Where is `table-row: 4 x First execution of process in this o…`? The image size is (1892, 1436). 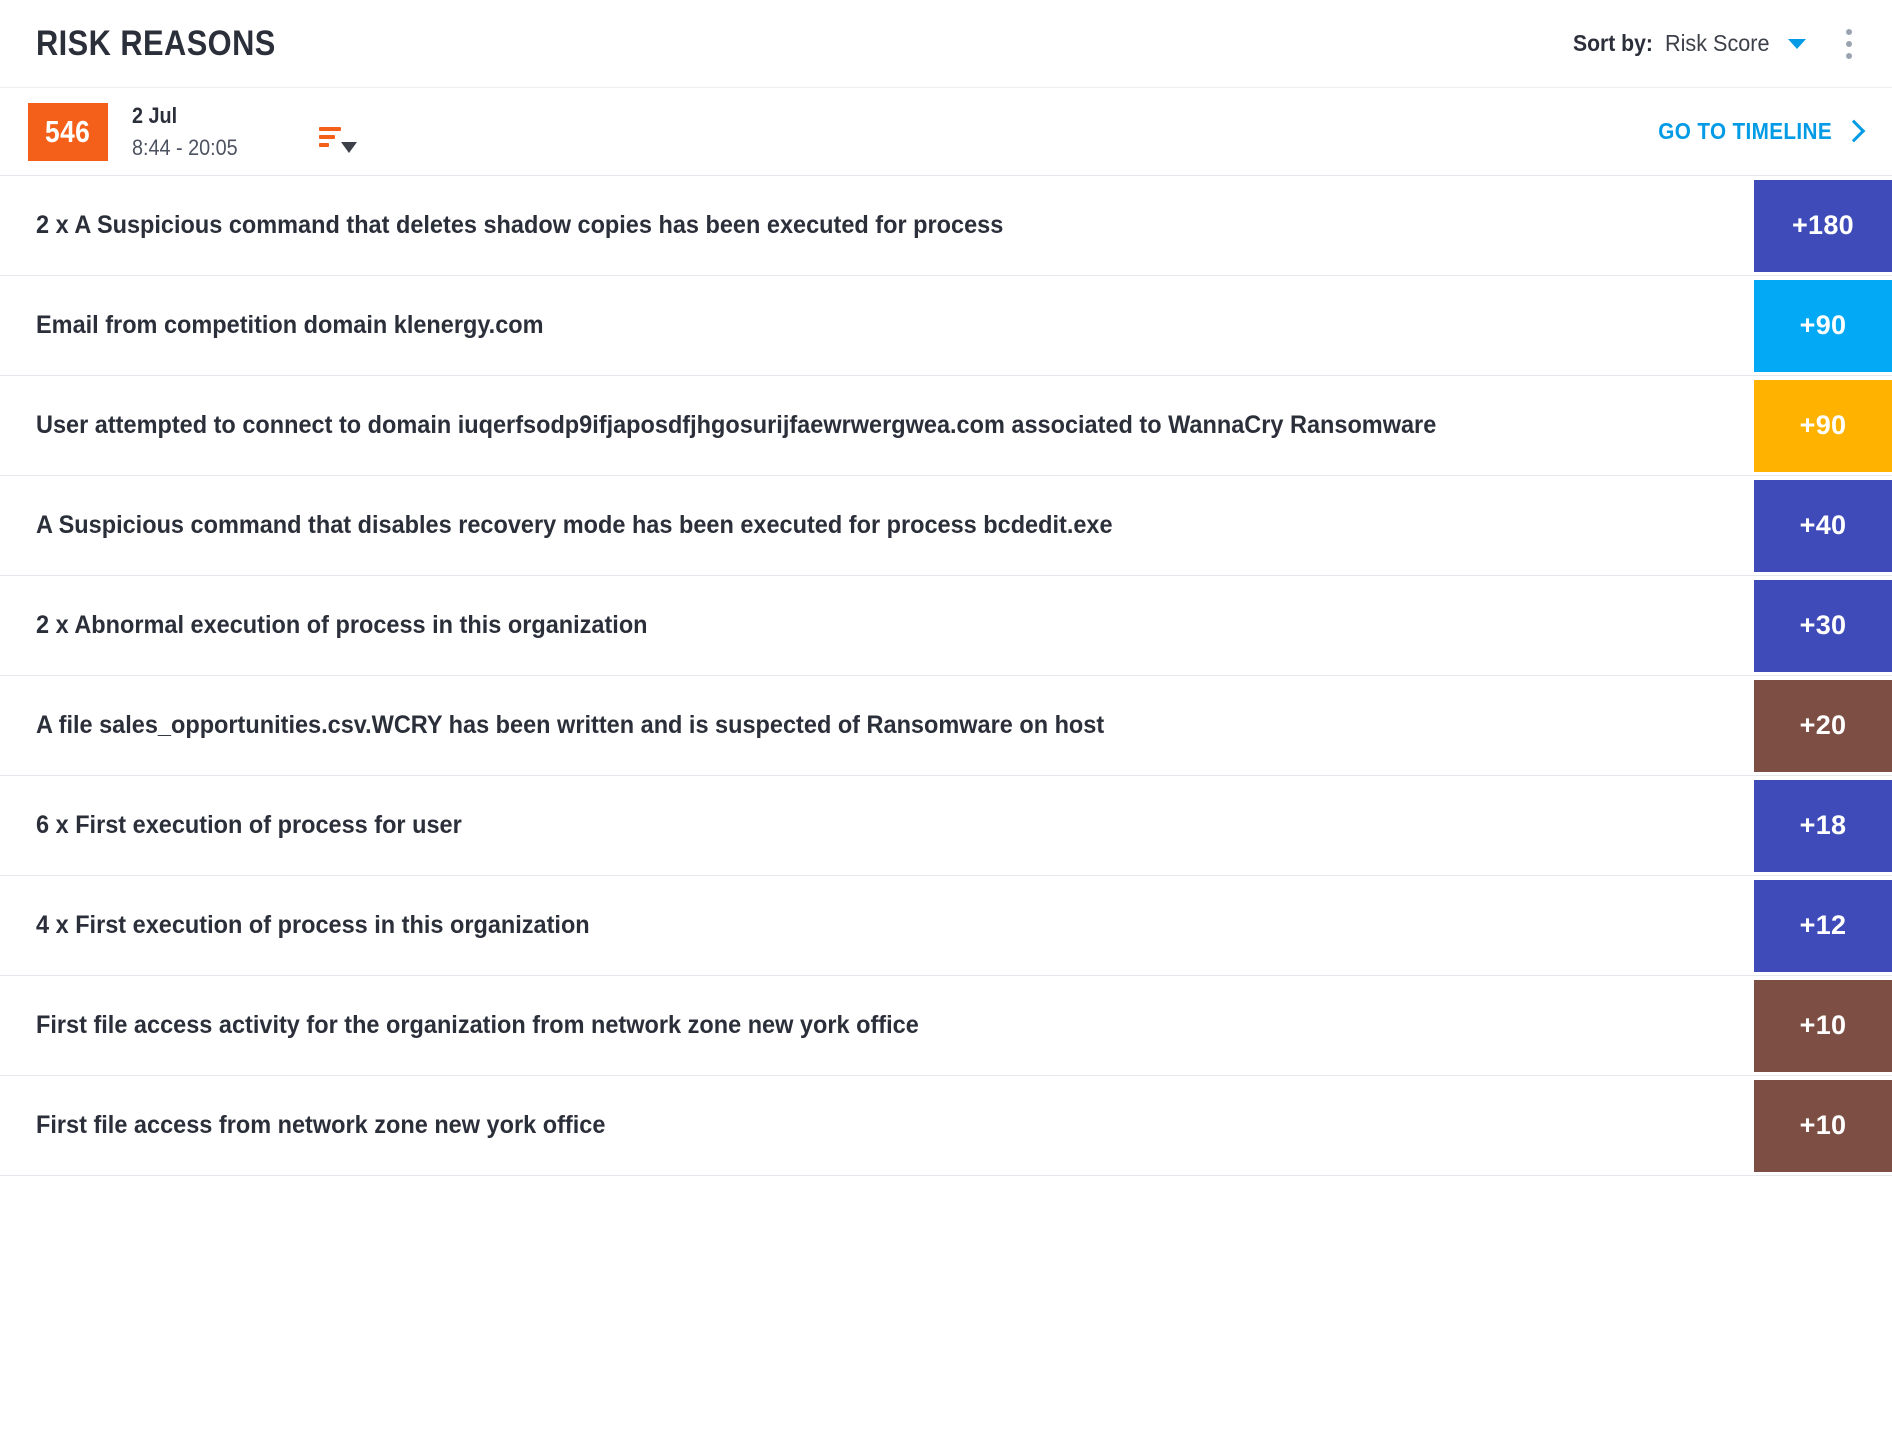
table-row: 4 x First execution of process in this o… is located at coordinates (946, 926).